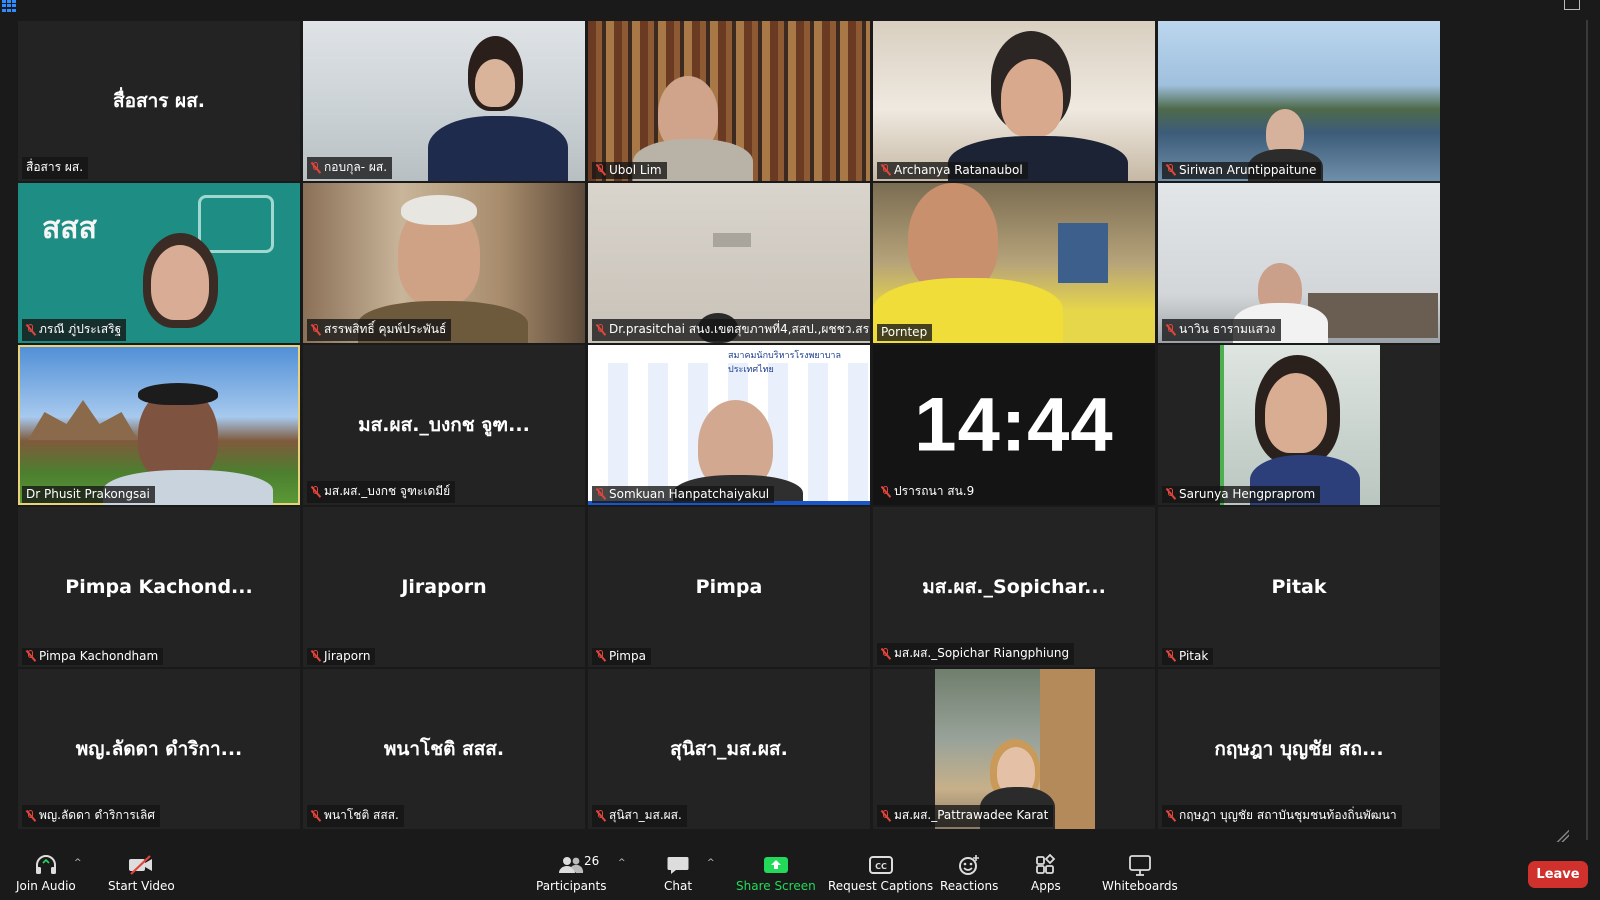 Image resolution: width=1600 pixels, height=900 pixels. Describe the element at coordinates (622, 863) in the screenshot. I see `participants-options-caret-icon: ^` at that location.